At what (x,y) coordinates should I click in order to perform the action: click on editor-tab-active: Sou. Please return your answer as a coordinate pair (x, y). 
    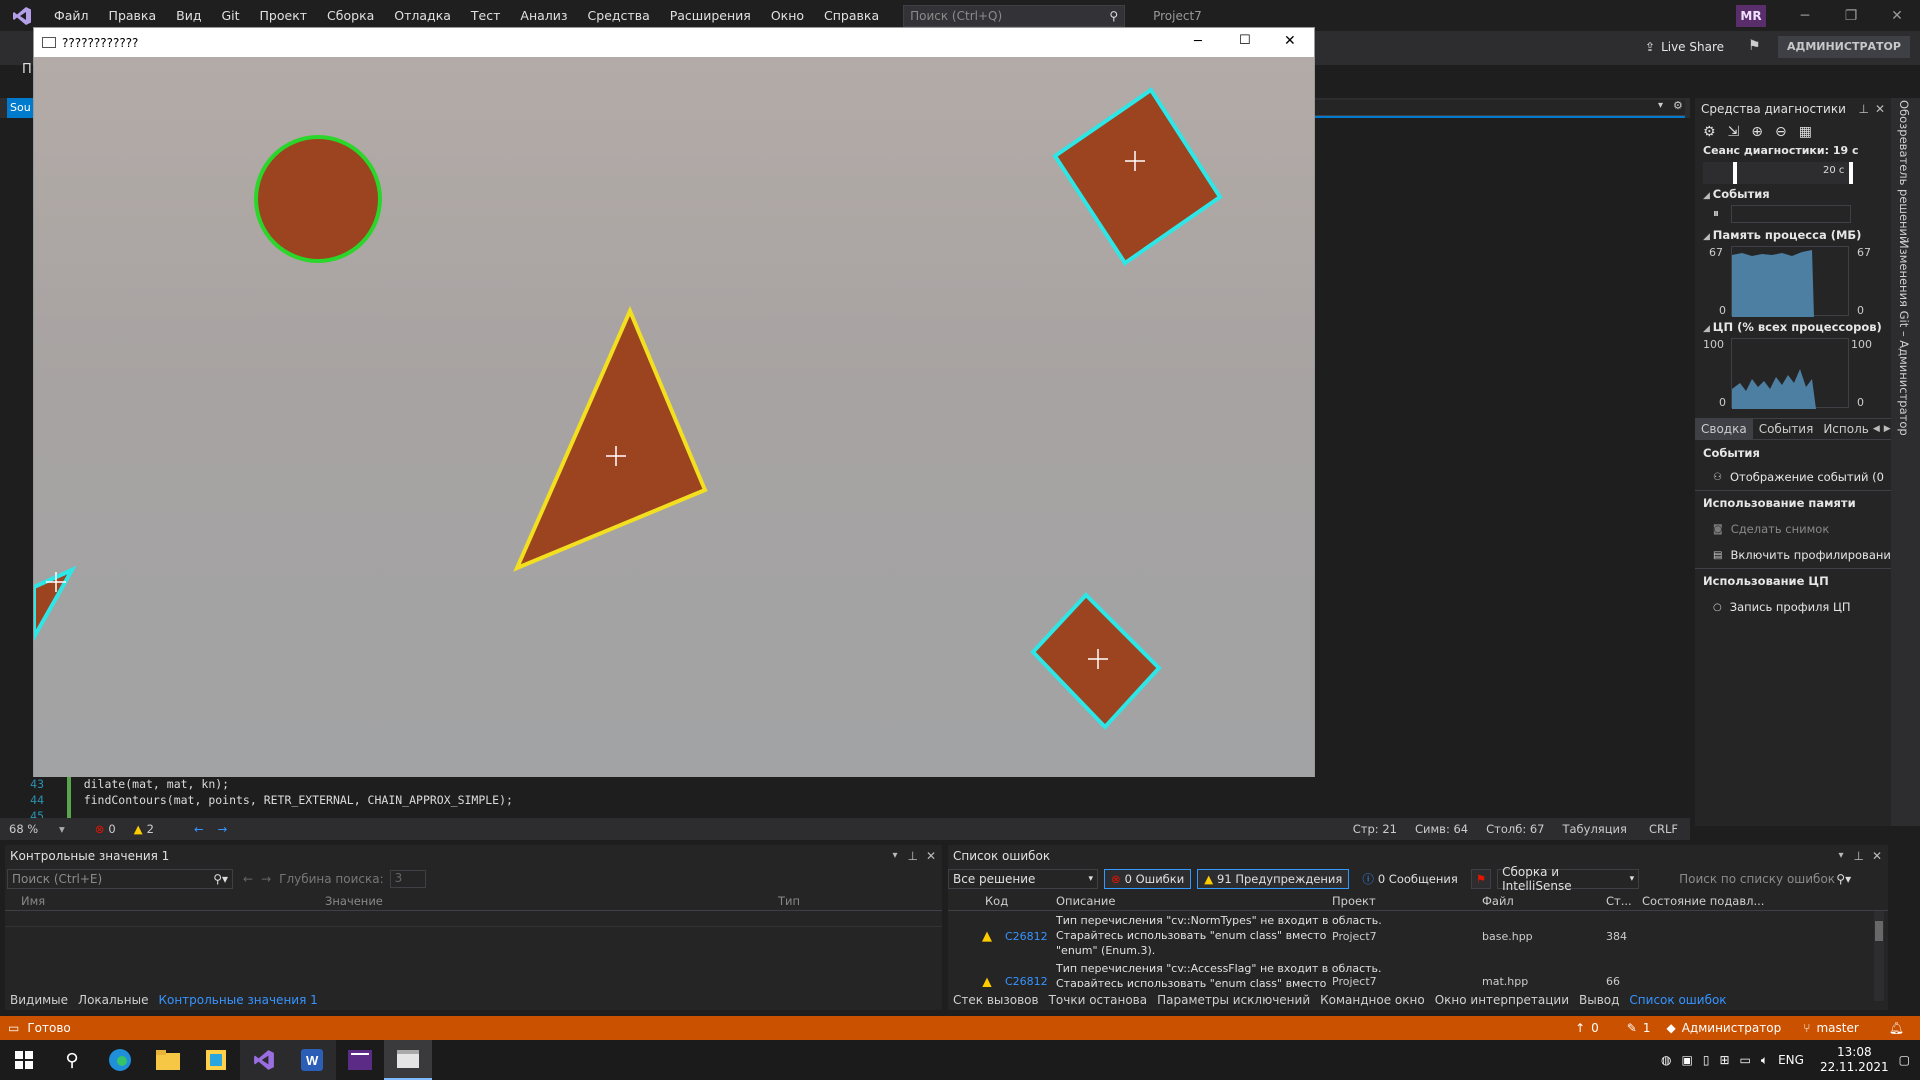
    Looking at the image, I should click on (20, 108).